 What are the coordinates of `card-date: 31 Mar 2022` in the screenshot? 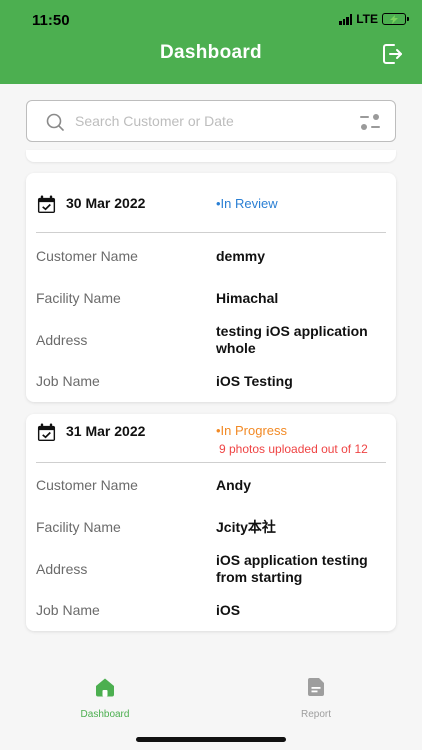 It's located at (106, 431).